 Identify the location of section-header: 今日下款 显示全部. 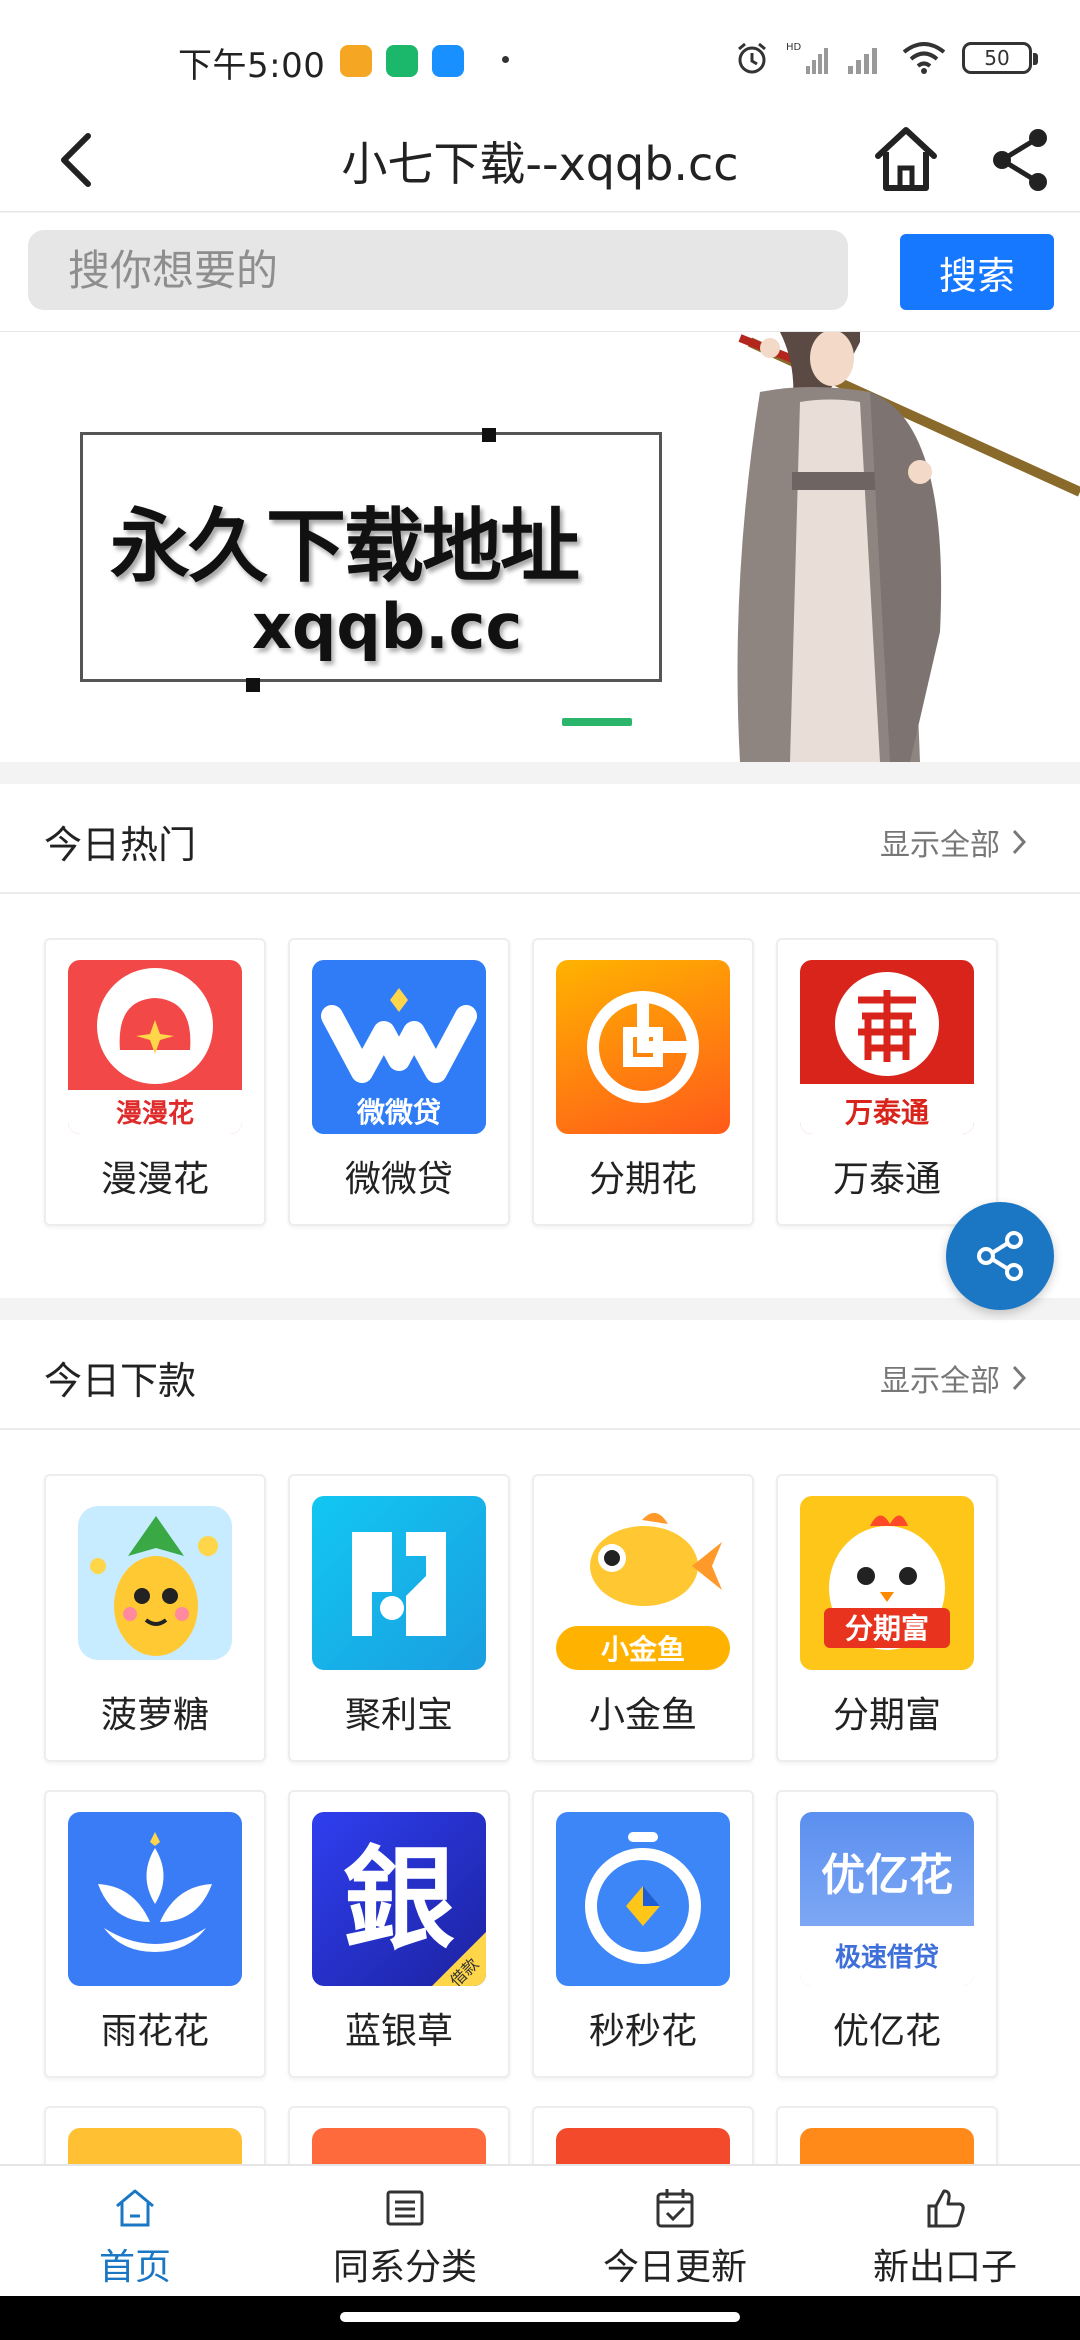
(540, 1375).